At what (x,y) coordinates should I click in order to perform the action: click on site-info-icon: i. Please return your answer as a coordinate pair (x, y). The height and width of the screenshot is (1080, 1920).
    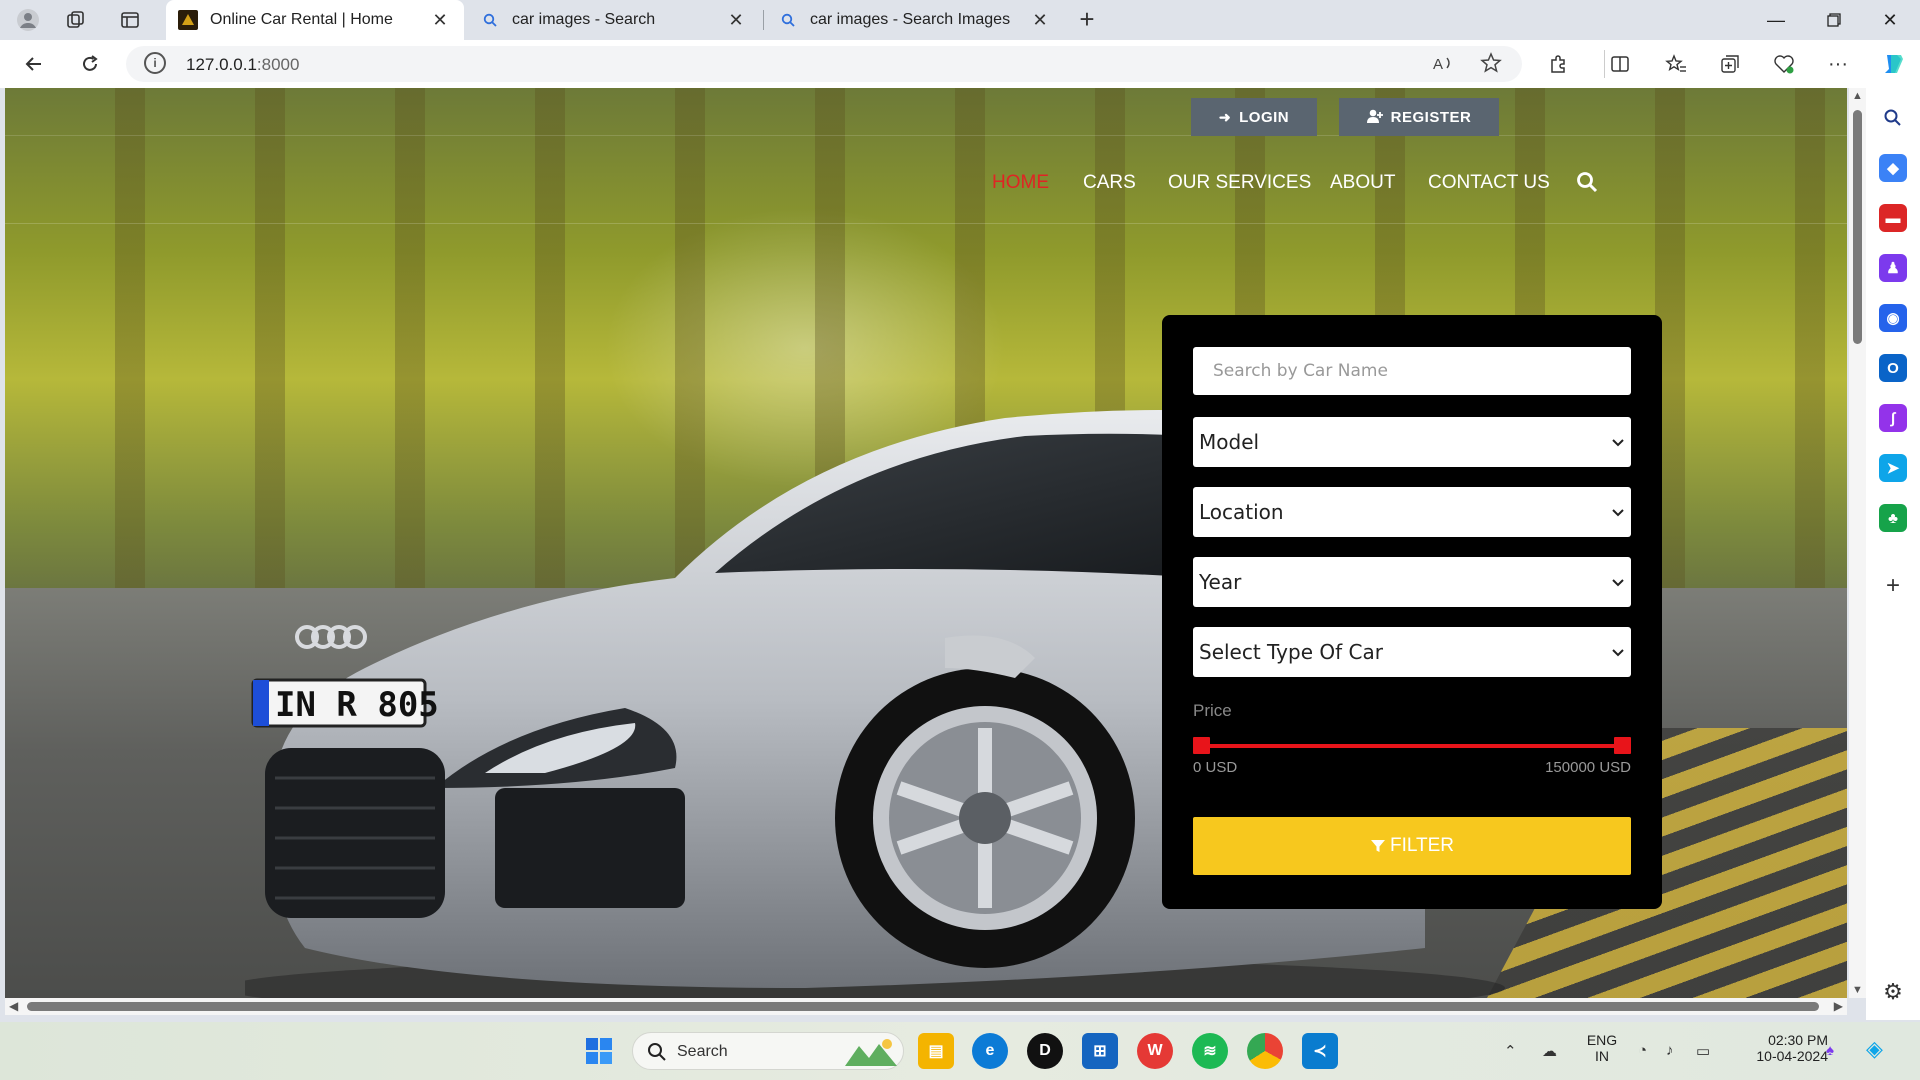
    Looking at the image, I should click on (155, 63).